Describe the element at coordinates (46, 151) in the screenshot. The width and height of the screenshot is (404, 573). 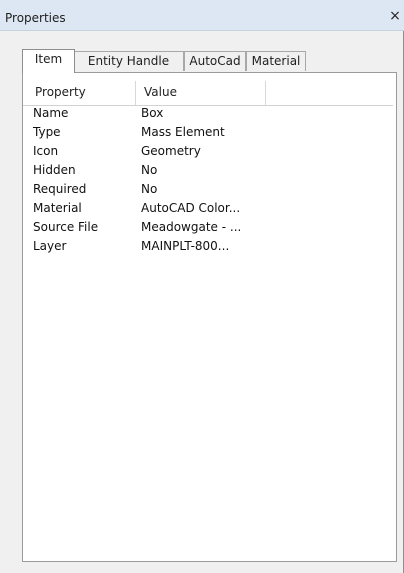
I see `property-name: Icon` at that location.